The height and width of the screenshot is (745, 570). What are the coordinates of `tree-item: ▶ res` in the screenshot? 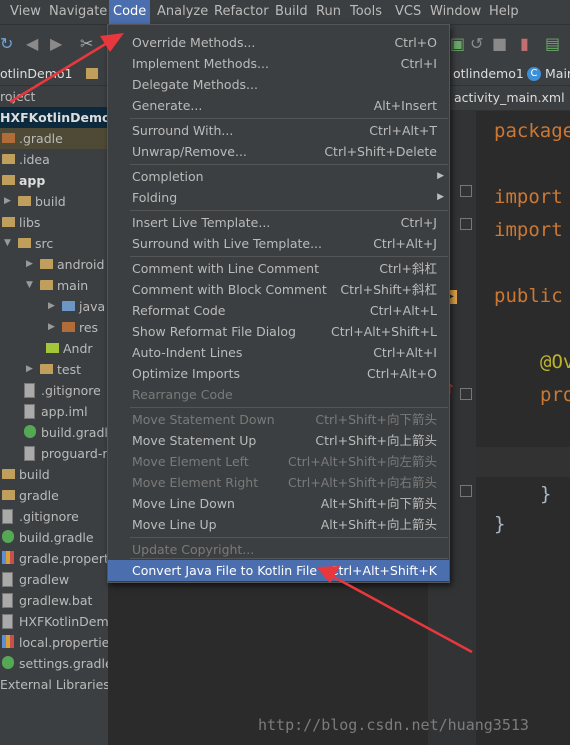 It's located at (54, 327).